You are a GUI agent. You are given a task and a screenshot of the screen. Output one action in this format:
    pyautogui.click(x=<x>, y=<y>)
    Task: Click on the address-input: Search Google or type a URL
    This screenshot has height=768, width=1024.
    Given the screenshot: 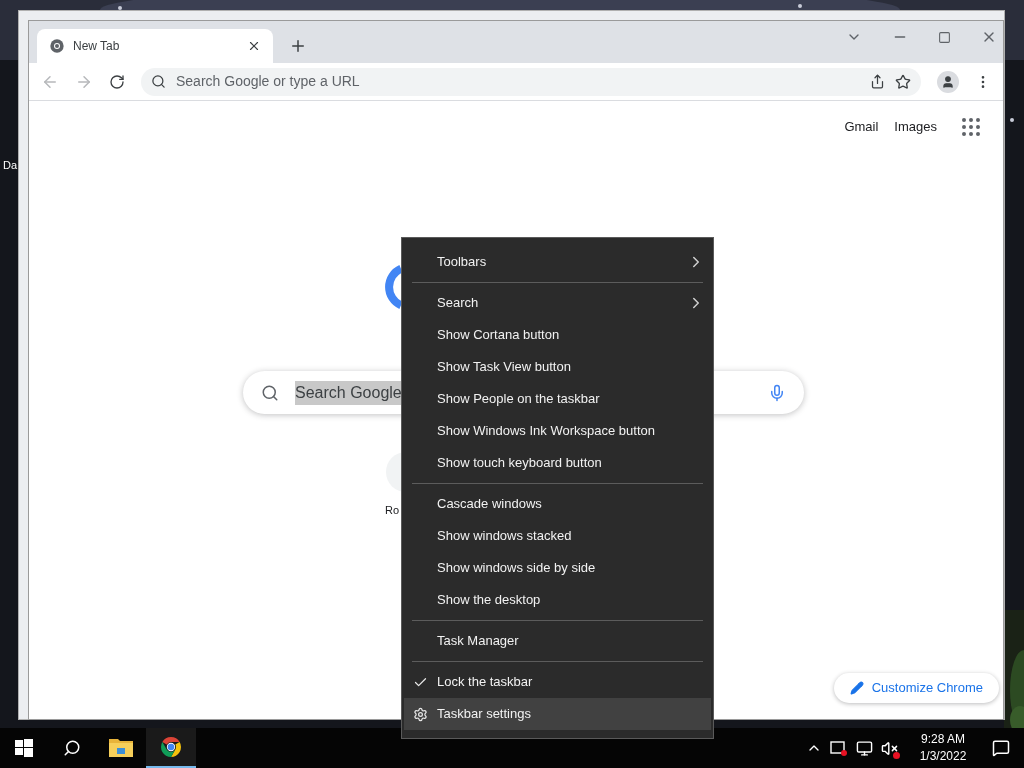 What is the action you would take?
    pyautogui.click(x=518, y=81)
    